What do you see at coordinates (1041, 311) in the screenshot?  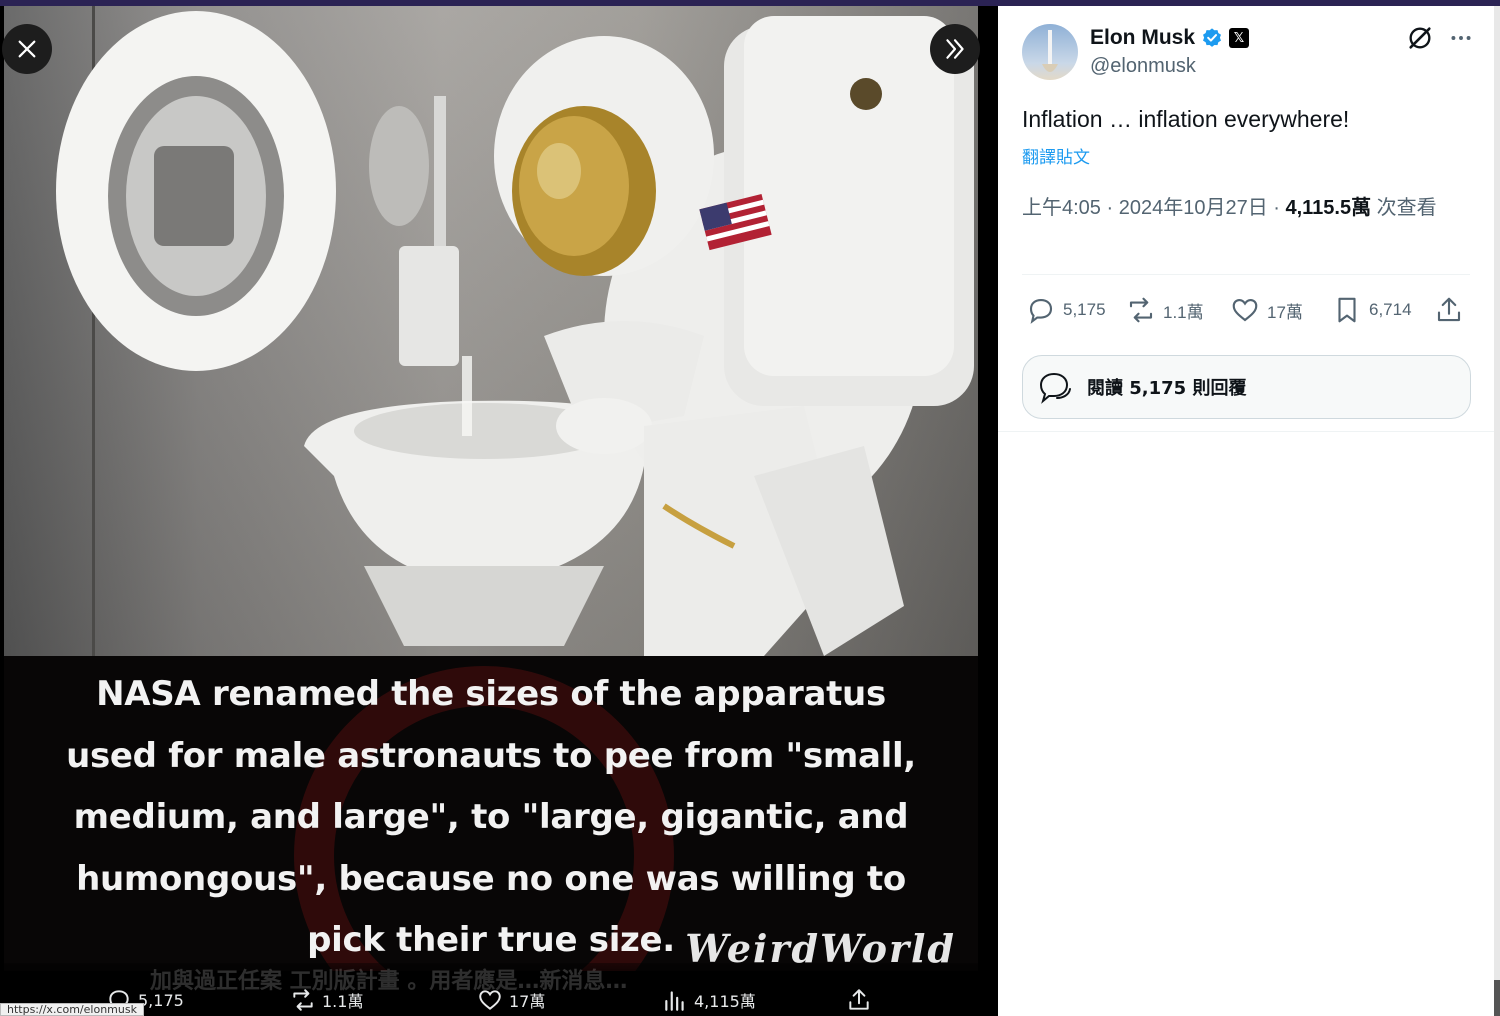 I see `reply-icon` at bounding box center [1041, 311].